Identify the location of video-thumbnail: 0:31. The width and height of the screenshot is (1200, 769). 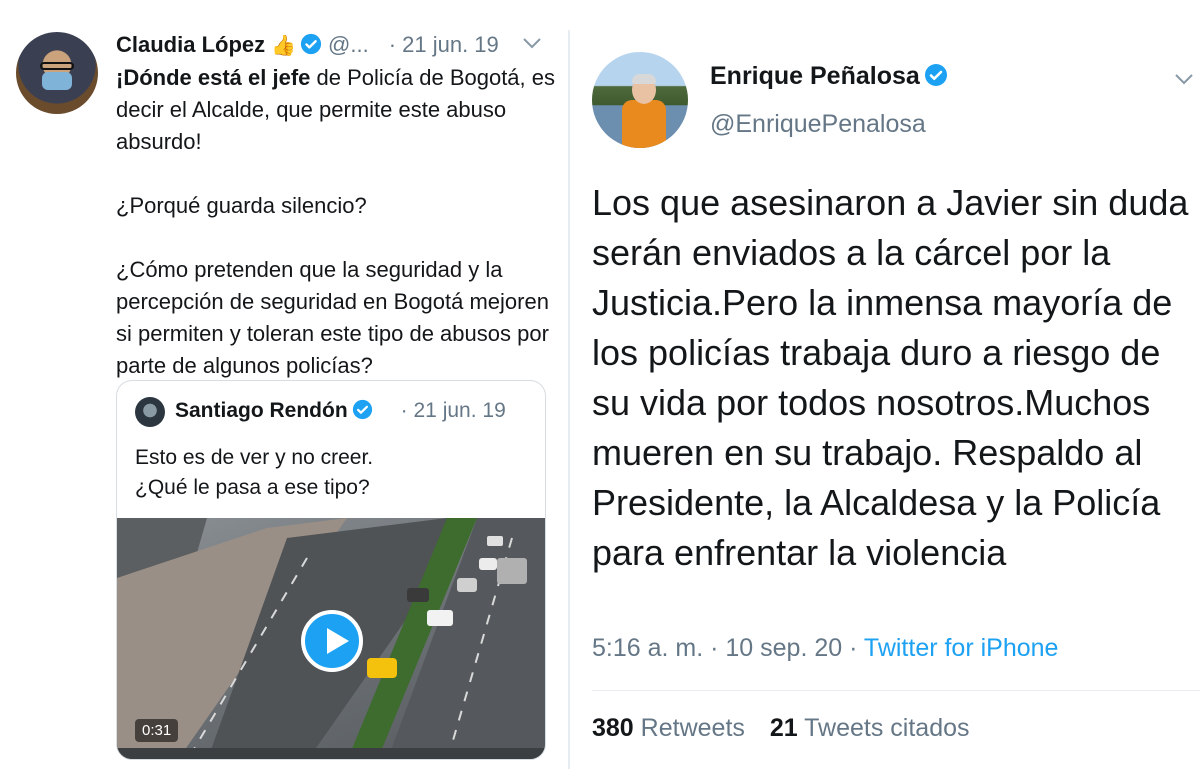
(331, 638).